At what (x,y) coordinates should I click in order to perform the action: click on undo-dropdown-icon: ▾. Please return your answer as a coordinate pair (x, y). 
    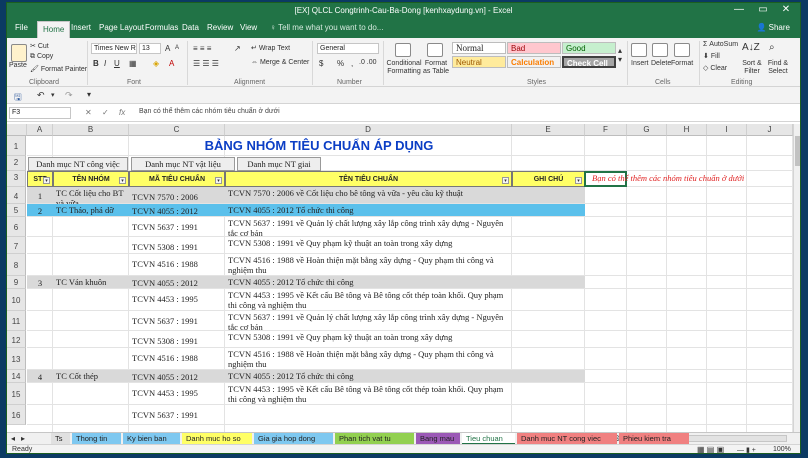
    Looking at the image, I should click on (53, 95).